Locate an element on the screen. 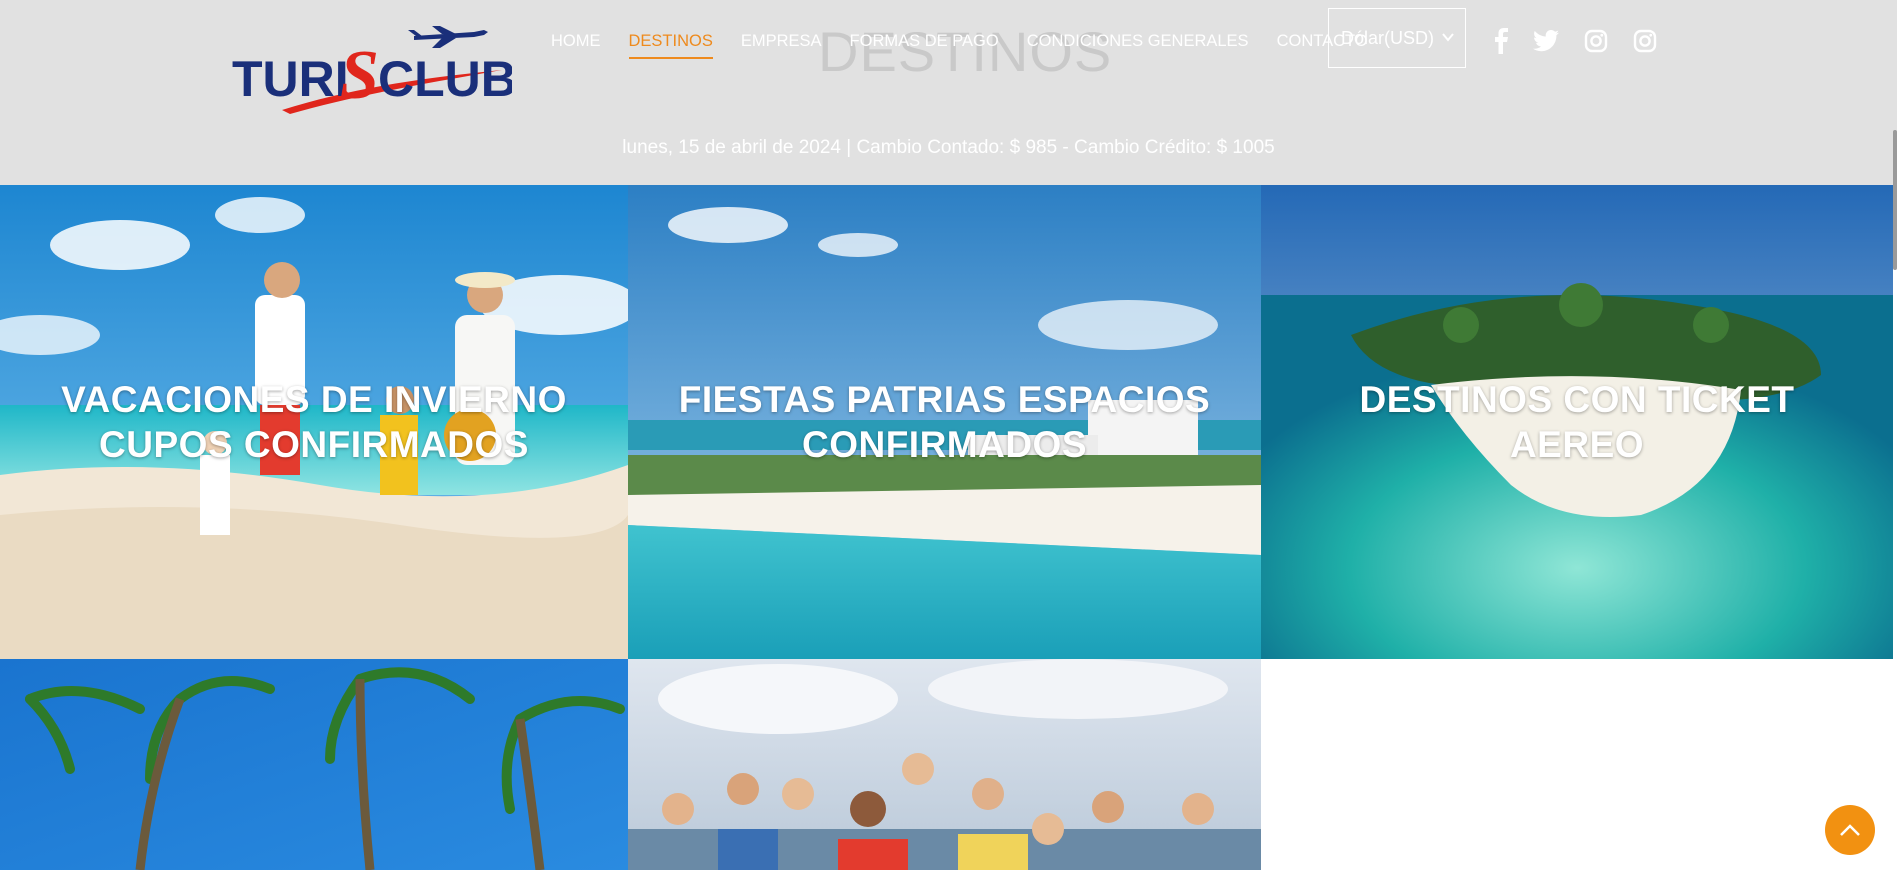  chevron-down-icon is located at coordinates (1448, 37).